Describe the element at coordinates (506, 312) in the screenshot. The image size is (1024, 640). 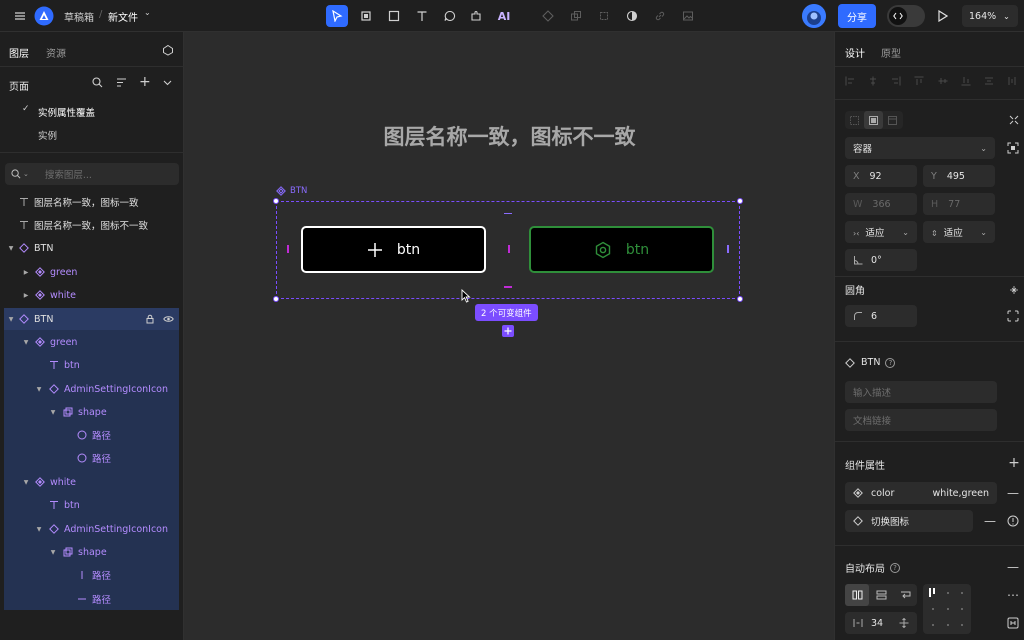
I see `variant-count-badge: 2 个可变组件` at that location.